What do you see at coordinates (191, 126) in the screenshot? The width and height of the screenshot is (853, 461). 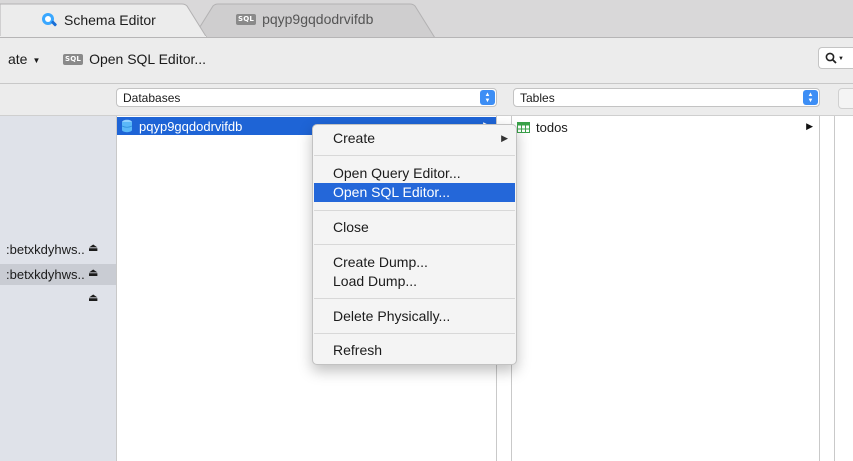 I see `database-name: pqyp9gqdodrvifdb` at bounding box center [191, 126].